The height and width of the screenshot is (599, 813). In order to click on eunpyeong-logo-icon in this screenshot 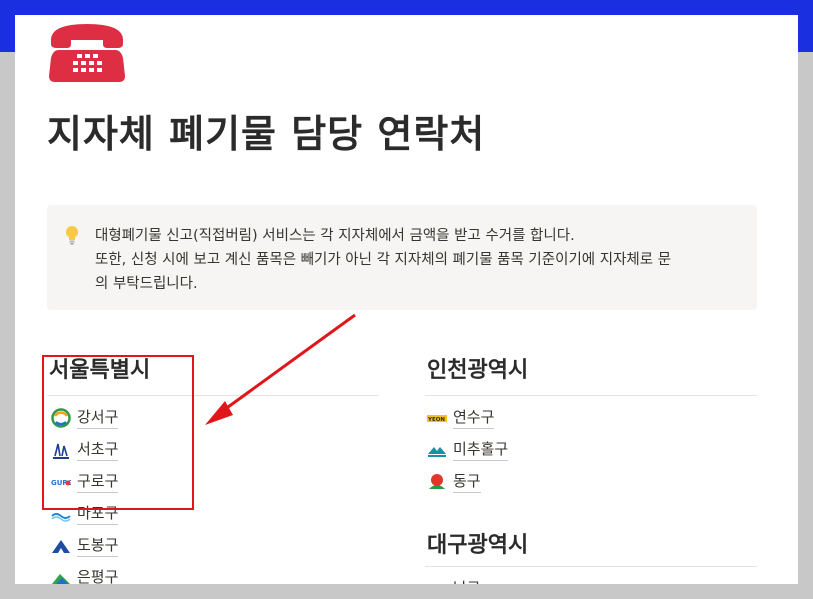, I will do `click(61, 579)`.